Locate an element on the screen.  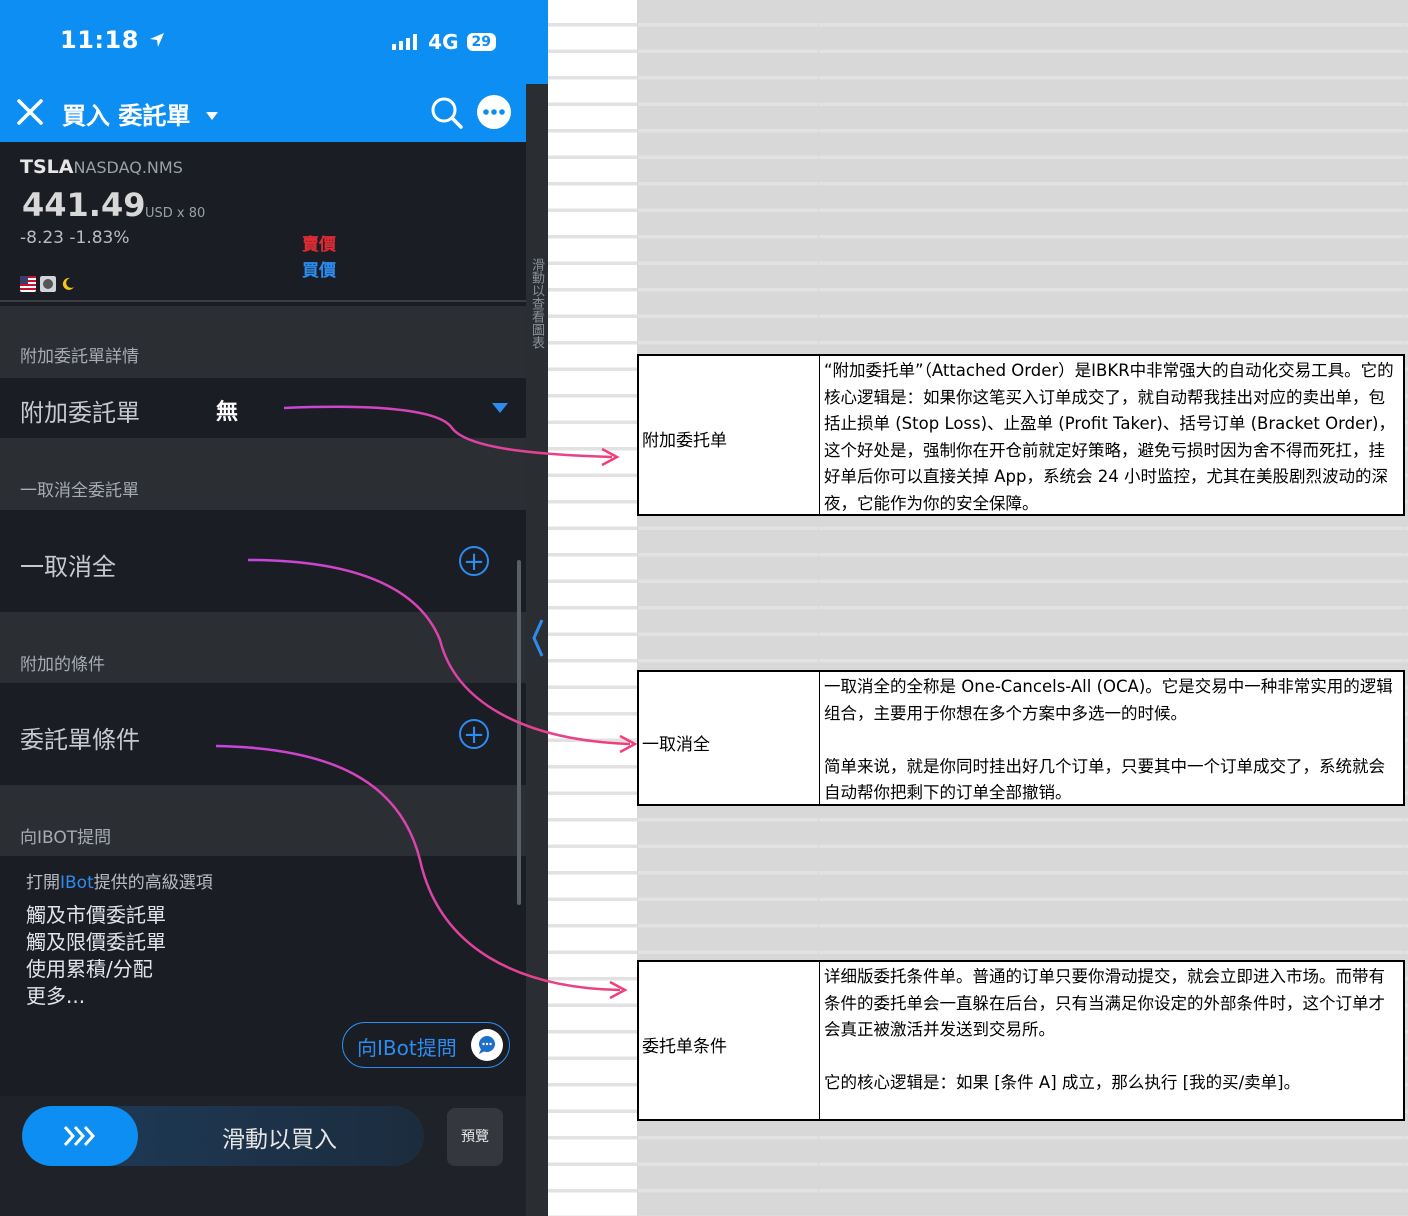
ibot-option: 使用累積/分配 is located at coordinates (96, 969).